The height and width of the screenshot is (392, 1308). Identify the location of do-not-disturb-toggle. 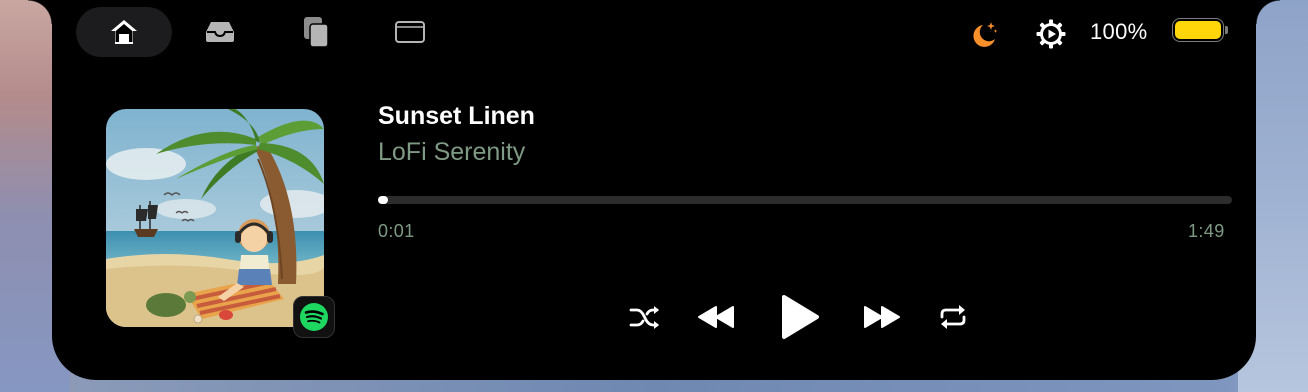
(984, 34).